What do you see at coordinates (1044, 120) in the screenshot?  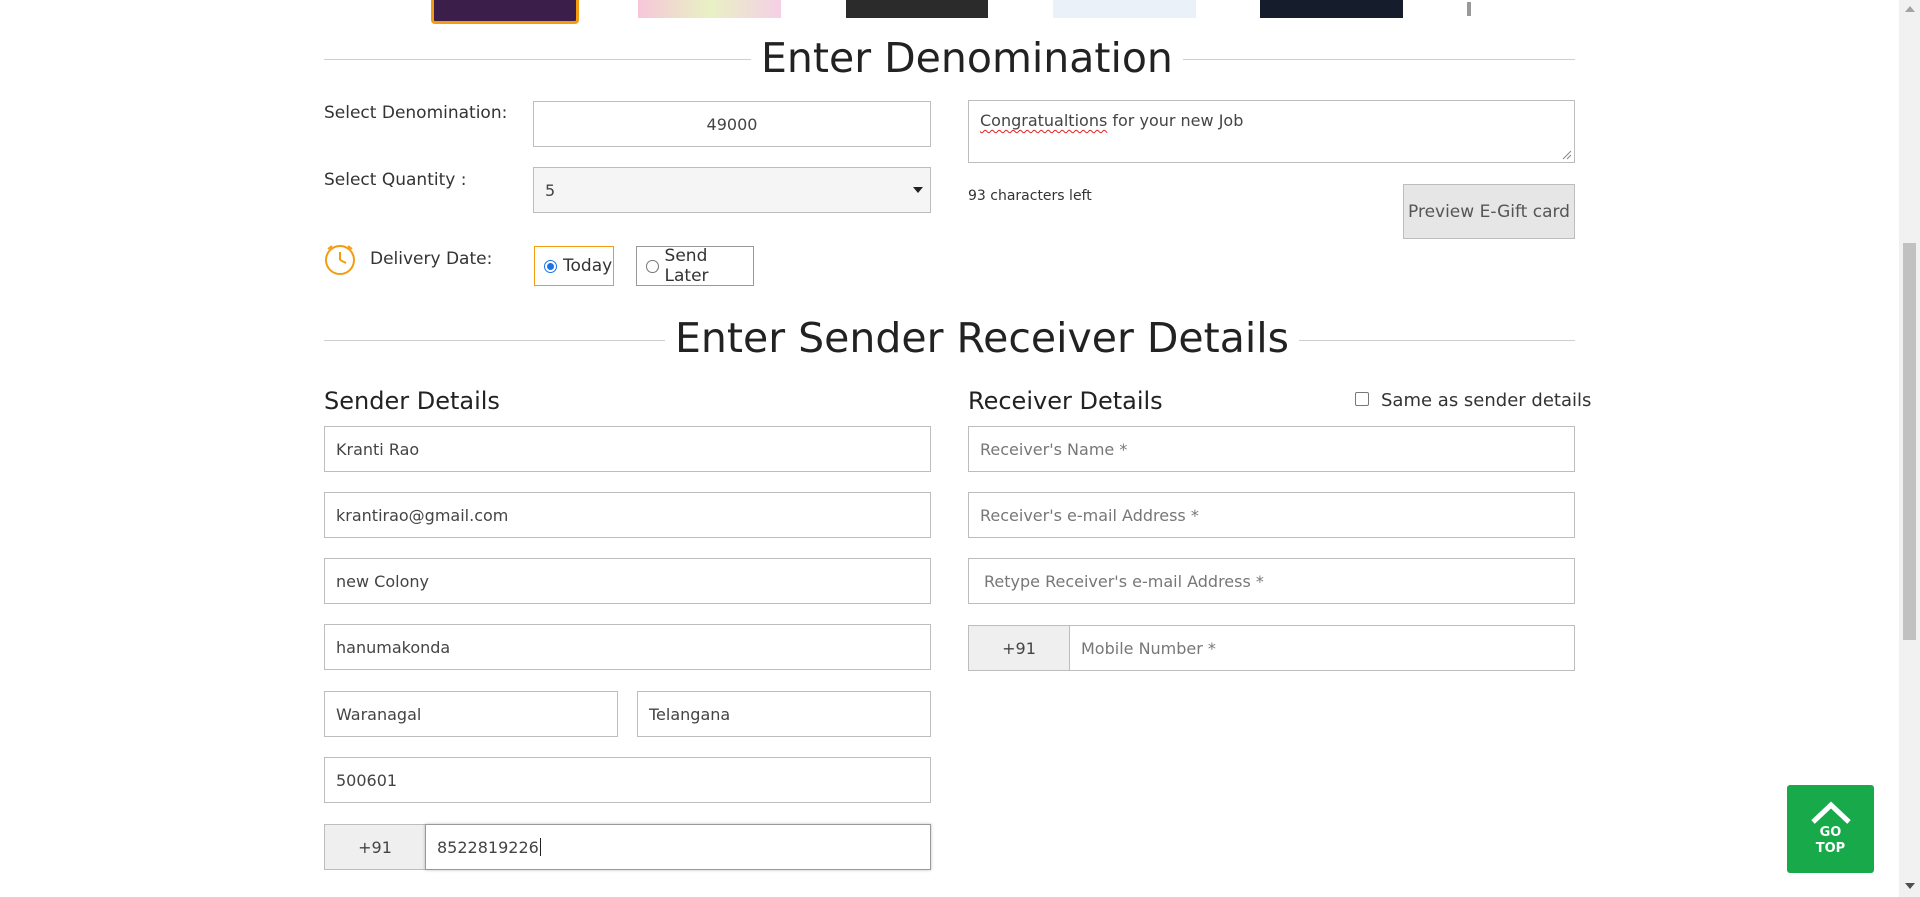 I see `message-misspelled-word: Congratualtions` at bounding box center [1044, 120].